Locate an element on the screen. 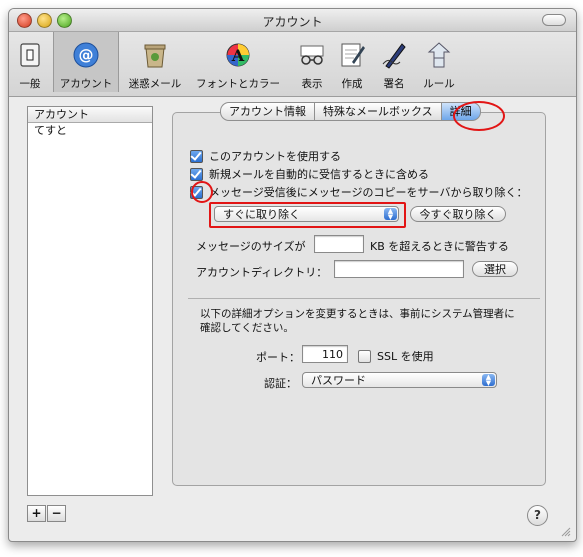 This screenshot has height=557, width=583. add-account-button: + is located at coordinates (36, 513).